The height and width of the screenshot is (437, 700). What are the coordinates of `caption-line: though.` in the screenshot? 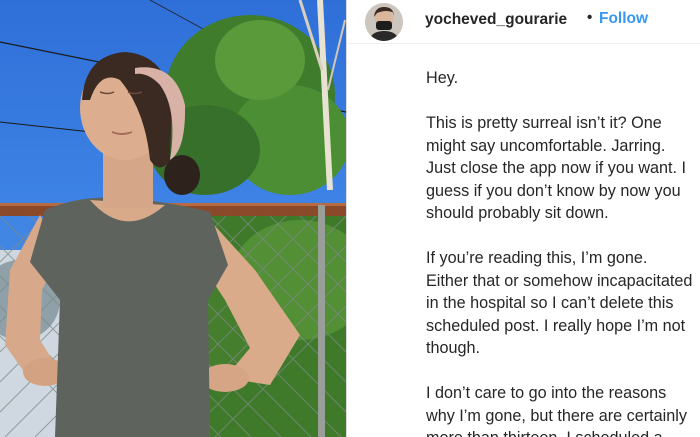 It's located at (453, 348).